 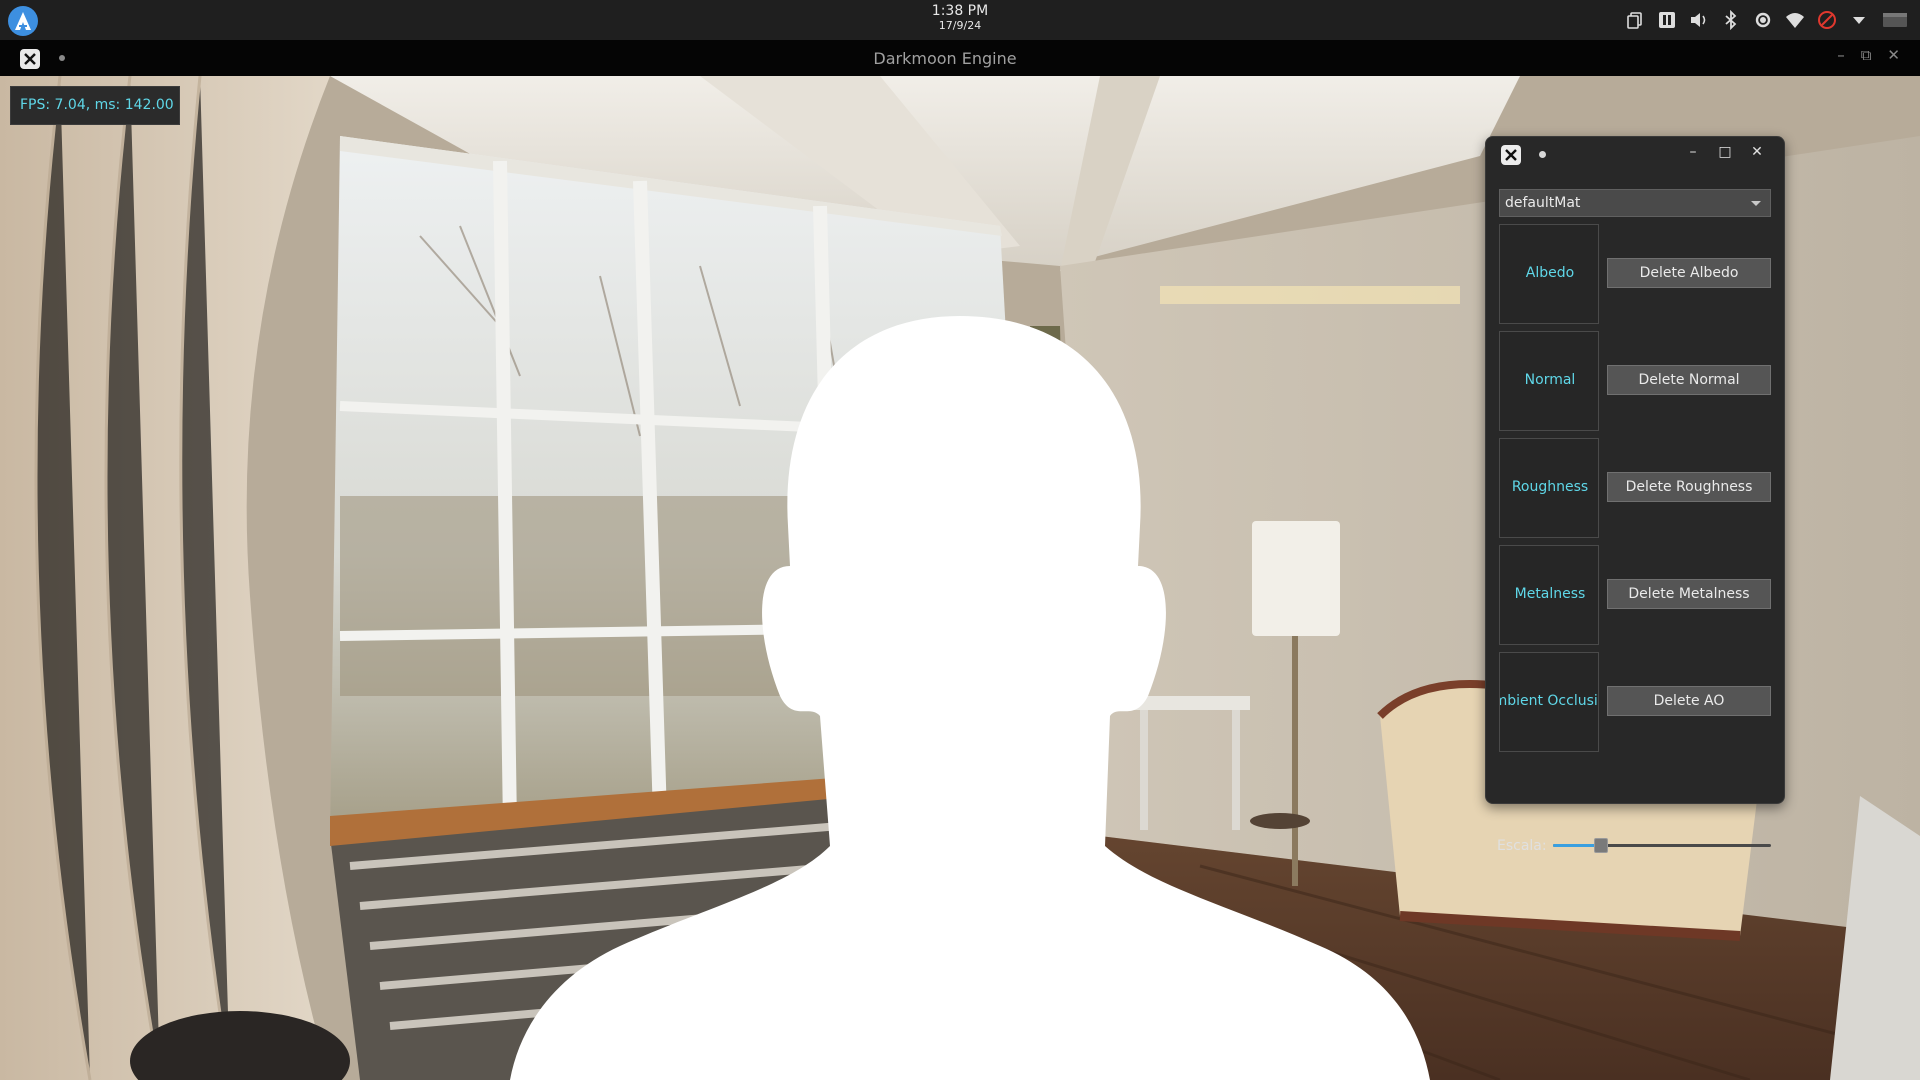 I want to click on delete-metalness-button: Delete Metalness, so click(x=1689, y=594).